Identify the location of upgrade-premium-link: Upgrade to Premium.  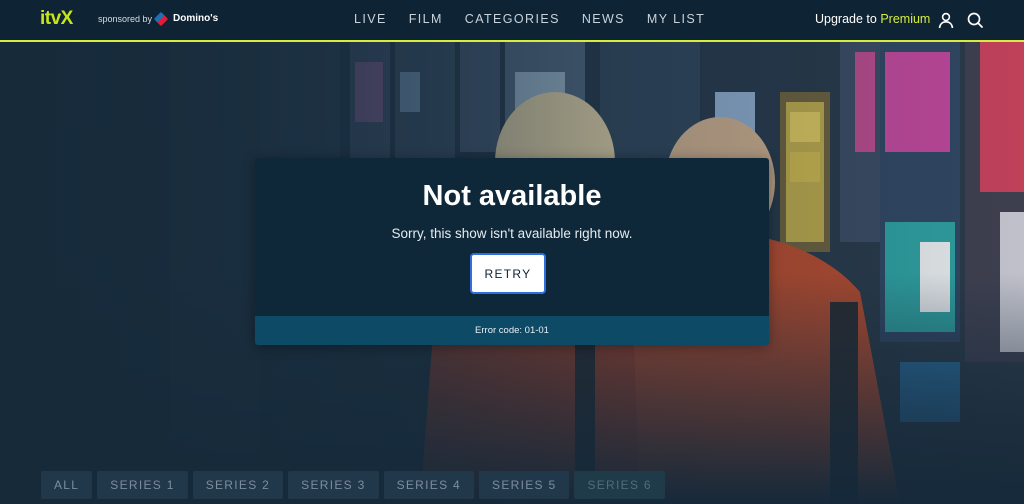
(872, 19).